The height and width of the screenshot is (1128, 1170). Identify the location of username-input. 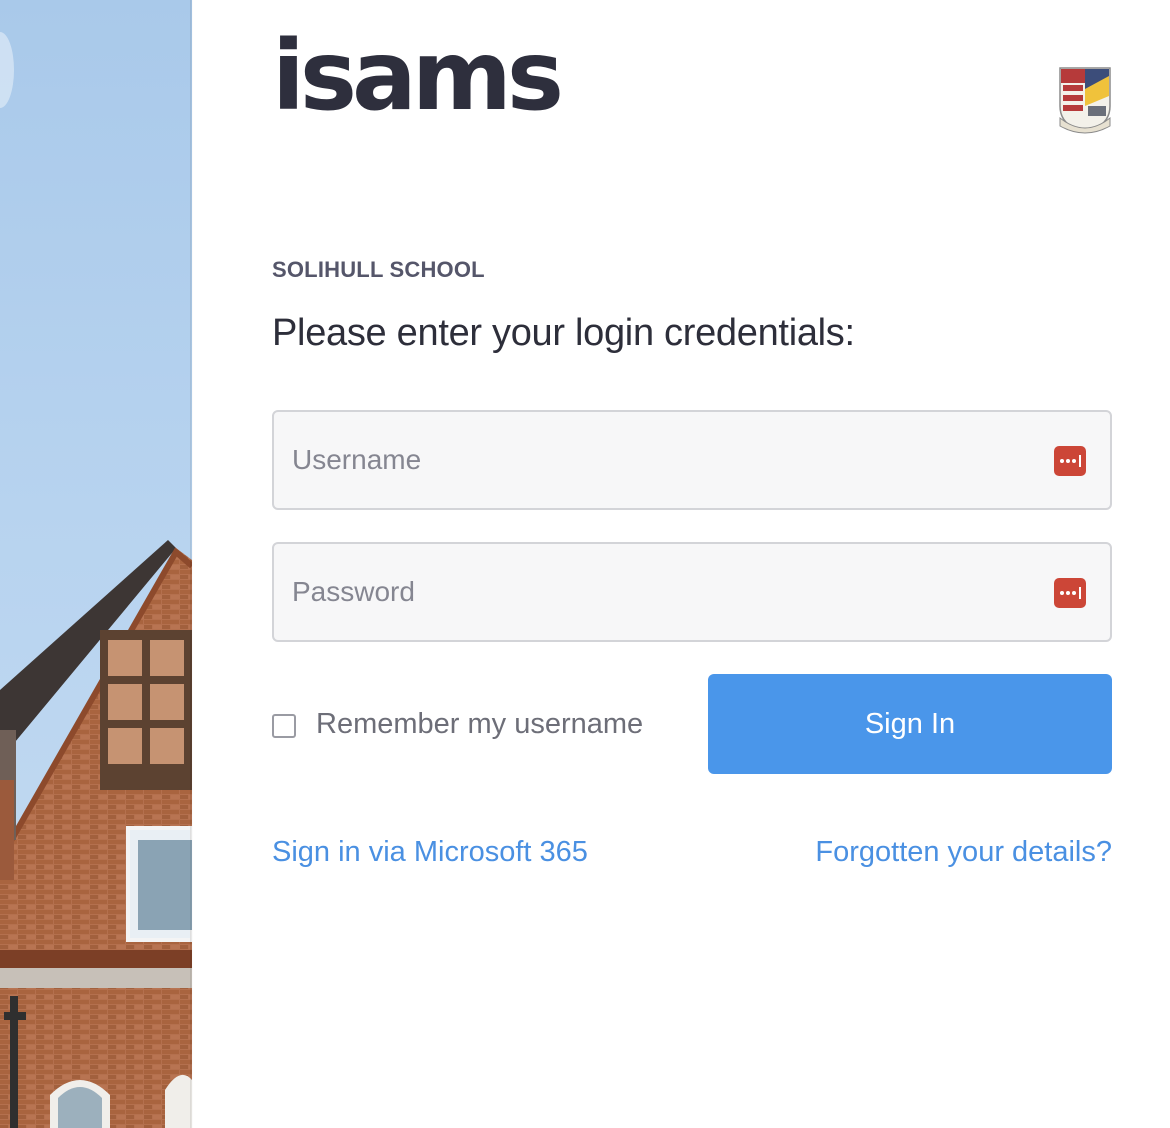
(654, 460).